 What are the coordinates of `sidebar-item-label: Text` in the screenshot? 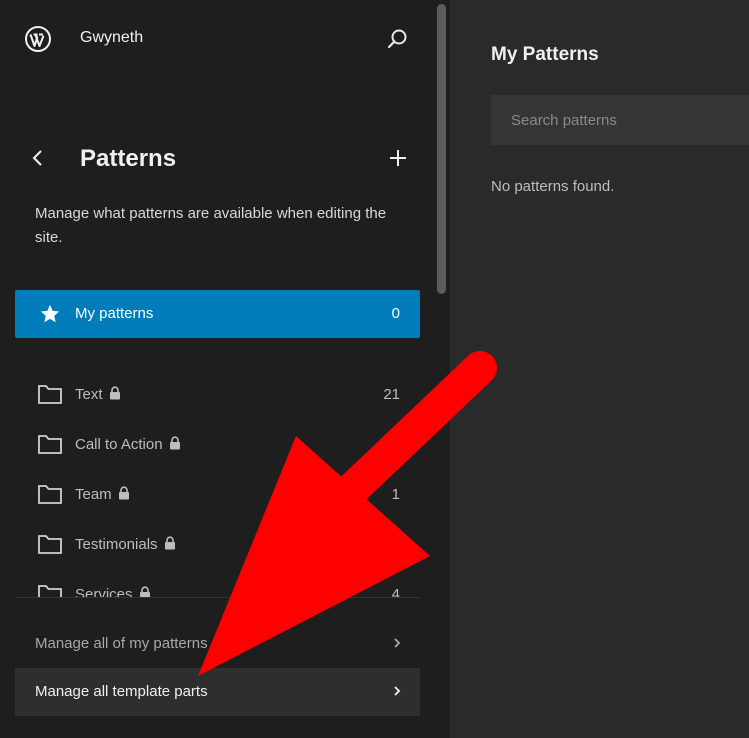 It's located at (89, 394).